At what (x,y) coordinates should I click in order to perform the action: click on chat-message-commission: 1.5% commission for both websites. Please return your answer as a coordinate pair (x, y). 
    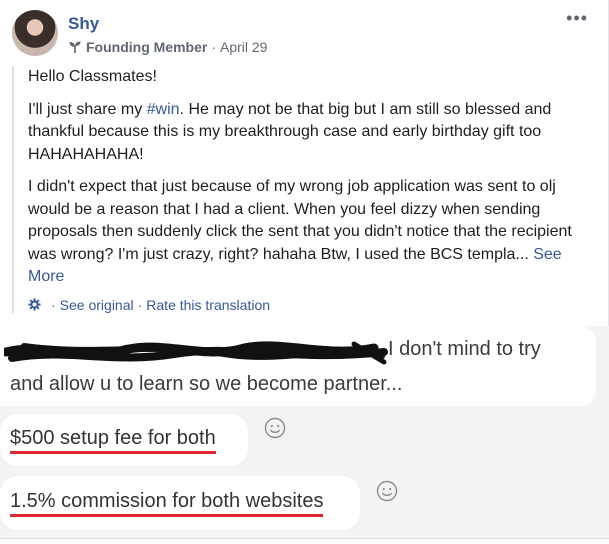
    Looking at the image, I should click on (180, 503).